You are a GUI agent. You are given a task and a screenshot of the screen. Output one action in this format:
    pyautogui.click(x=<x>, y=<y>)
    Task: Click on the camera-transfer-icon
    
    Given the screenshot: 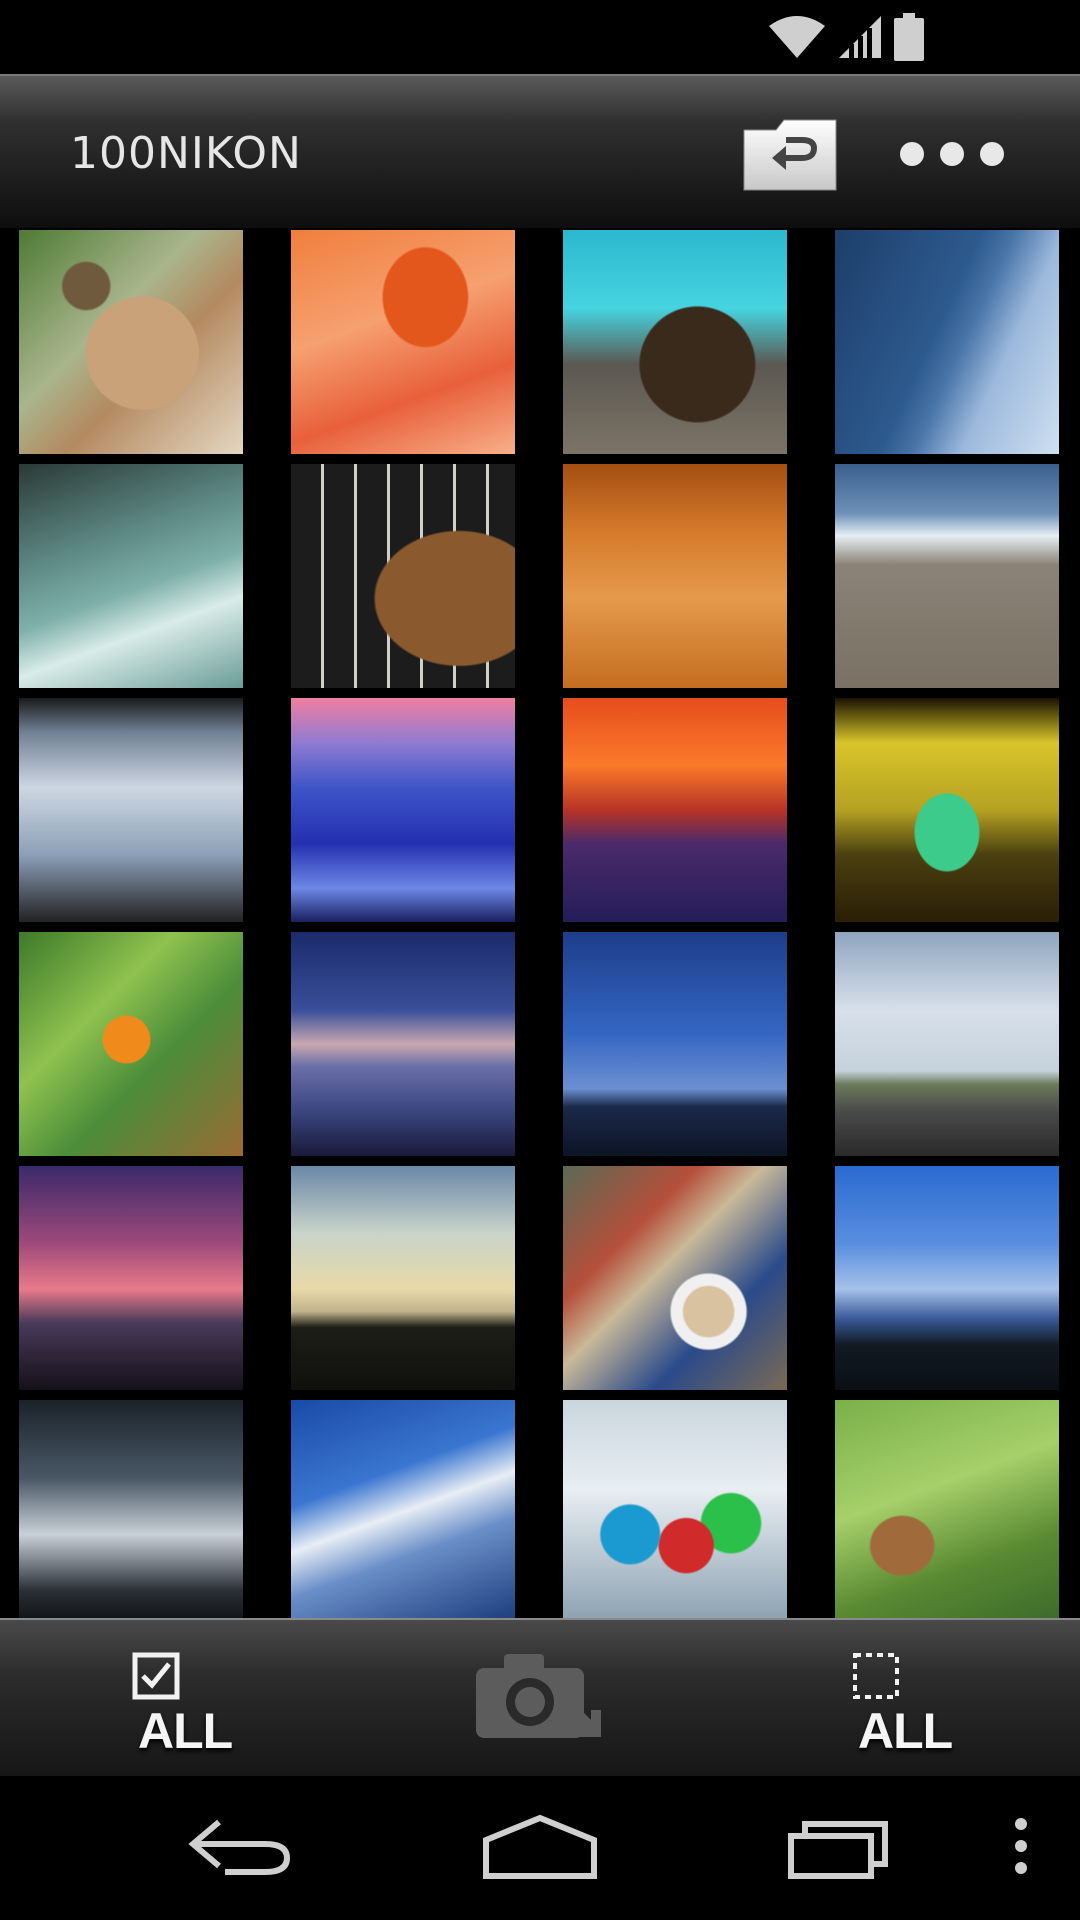 What is the action you would take?
    pyautogui.click(x=538, y=1696)
    